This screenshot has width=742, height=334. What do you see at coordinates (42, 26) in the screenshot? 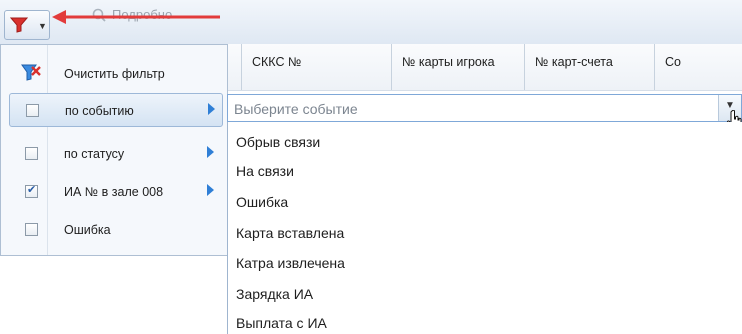
I see `chevron-down-icon: ▼` at bounding box center [42, 26].